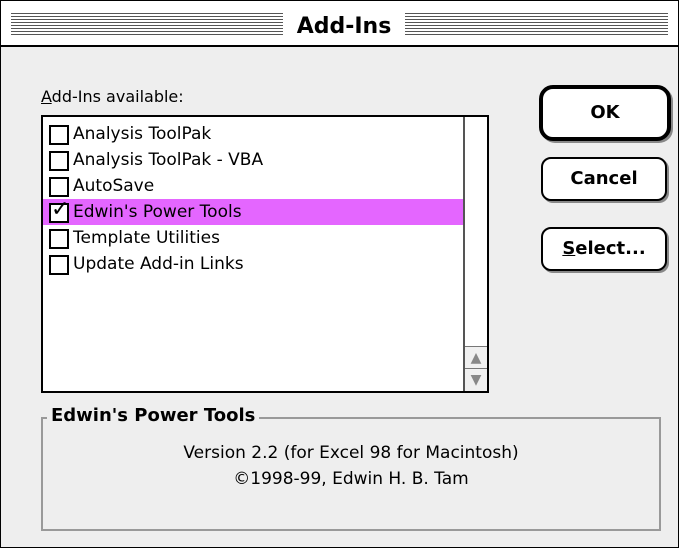 The image size is (679, 548). Describe the element at coordinates (253, 212) in the screenshot. I see `list-item-selected: ✓ Edwin's Power Tools` at that location.